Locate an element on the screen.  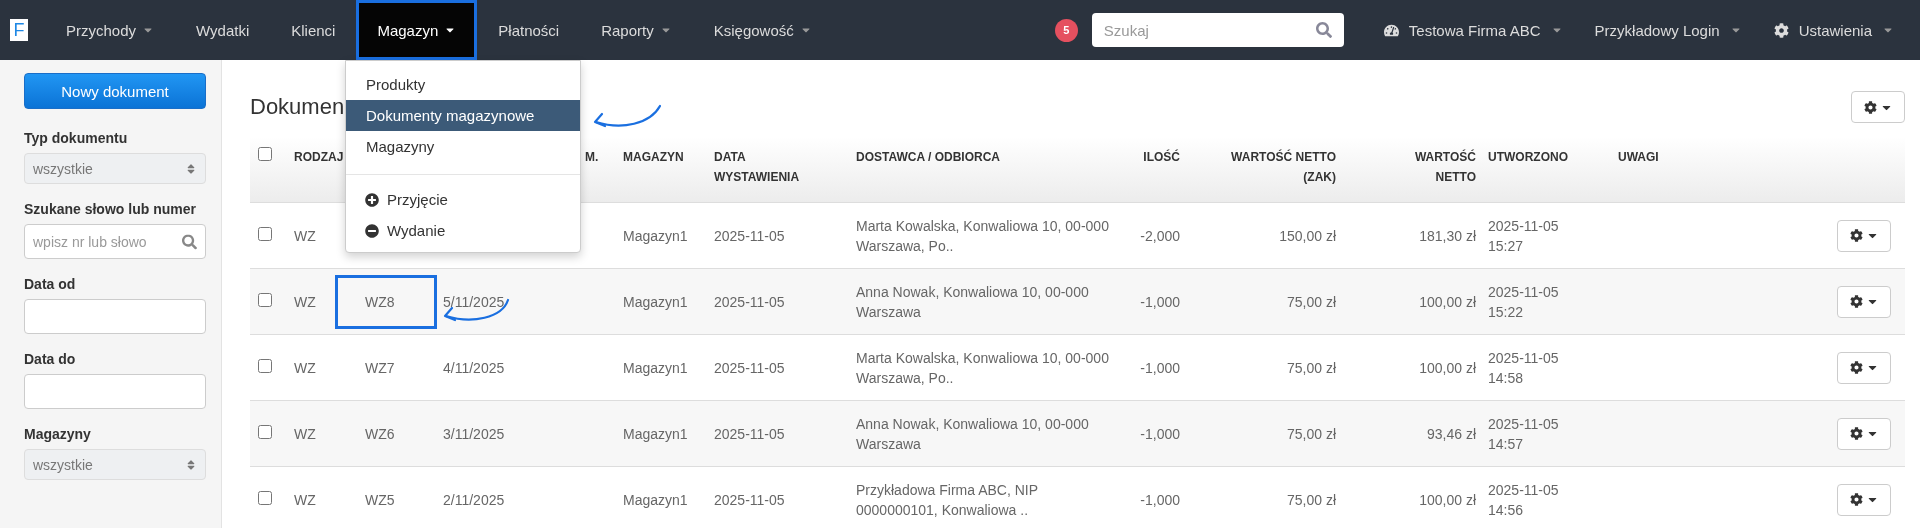
notification-badge: 5 is located at coordinates (1066, 30).